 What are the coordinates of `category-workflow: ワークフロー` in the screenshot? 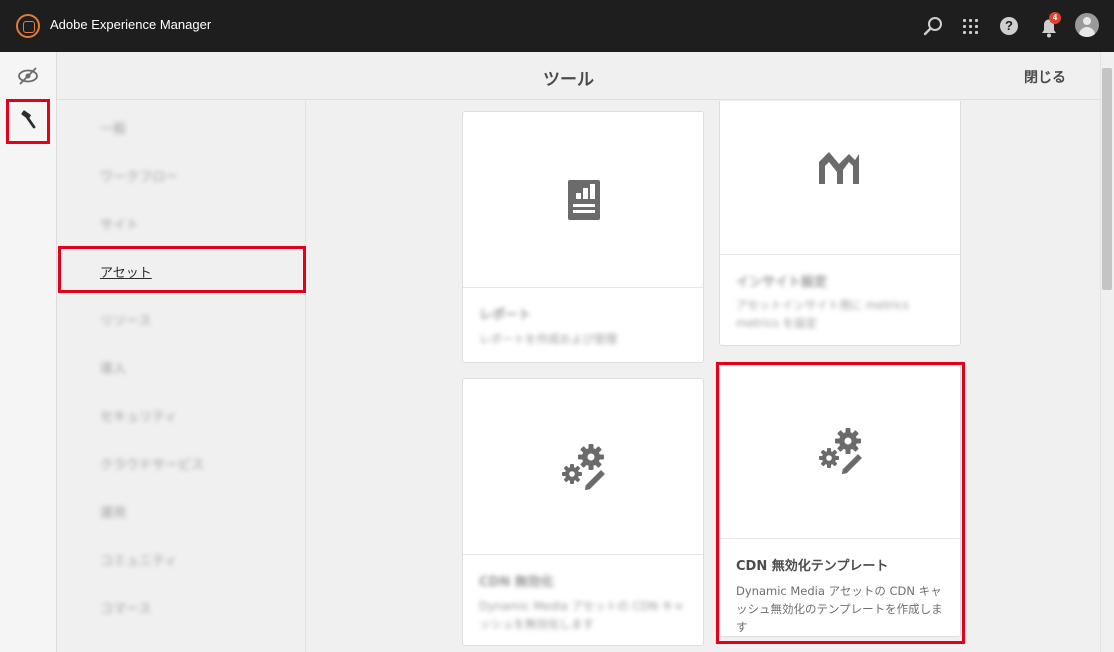 It's located at (139, 175).